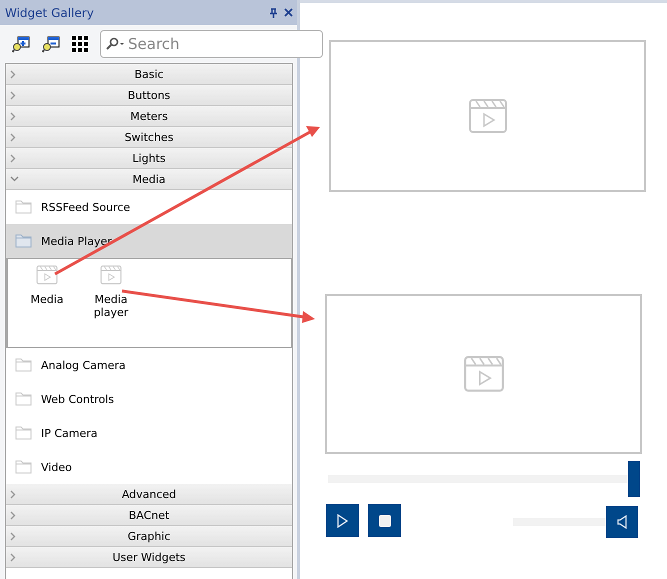 The width and height of the screenshot is (667, 579). Describe the element at coordinates (149, 399) in the screenshot. I see `gallery-item: Web Controls` at that location.